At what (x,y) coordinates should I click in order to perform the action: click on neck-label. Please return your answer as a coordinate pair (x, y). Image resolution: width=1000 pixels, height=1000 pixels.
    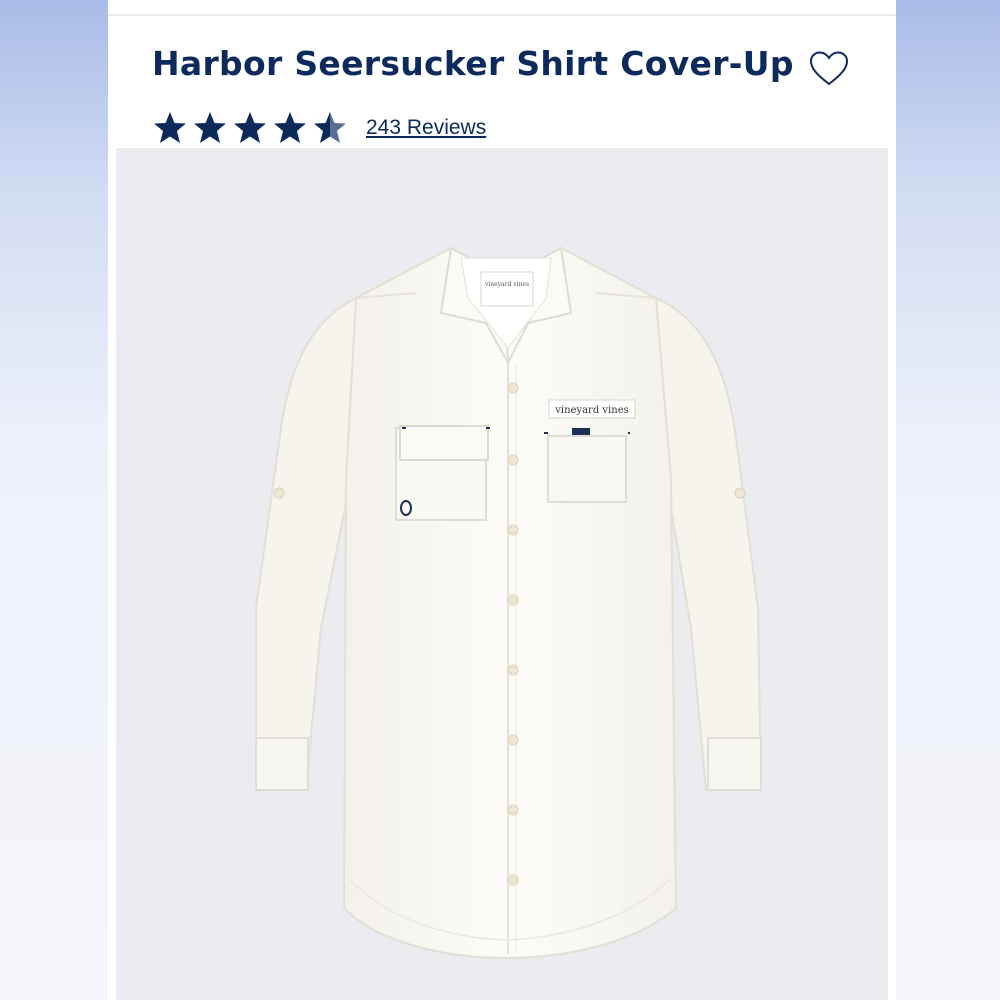
    Looking at the image, I should click on (507, 289).